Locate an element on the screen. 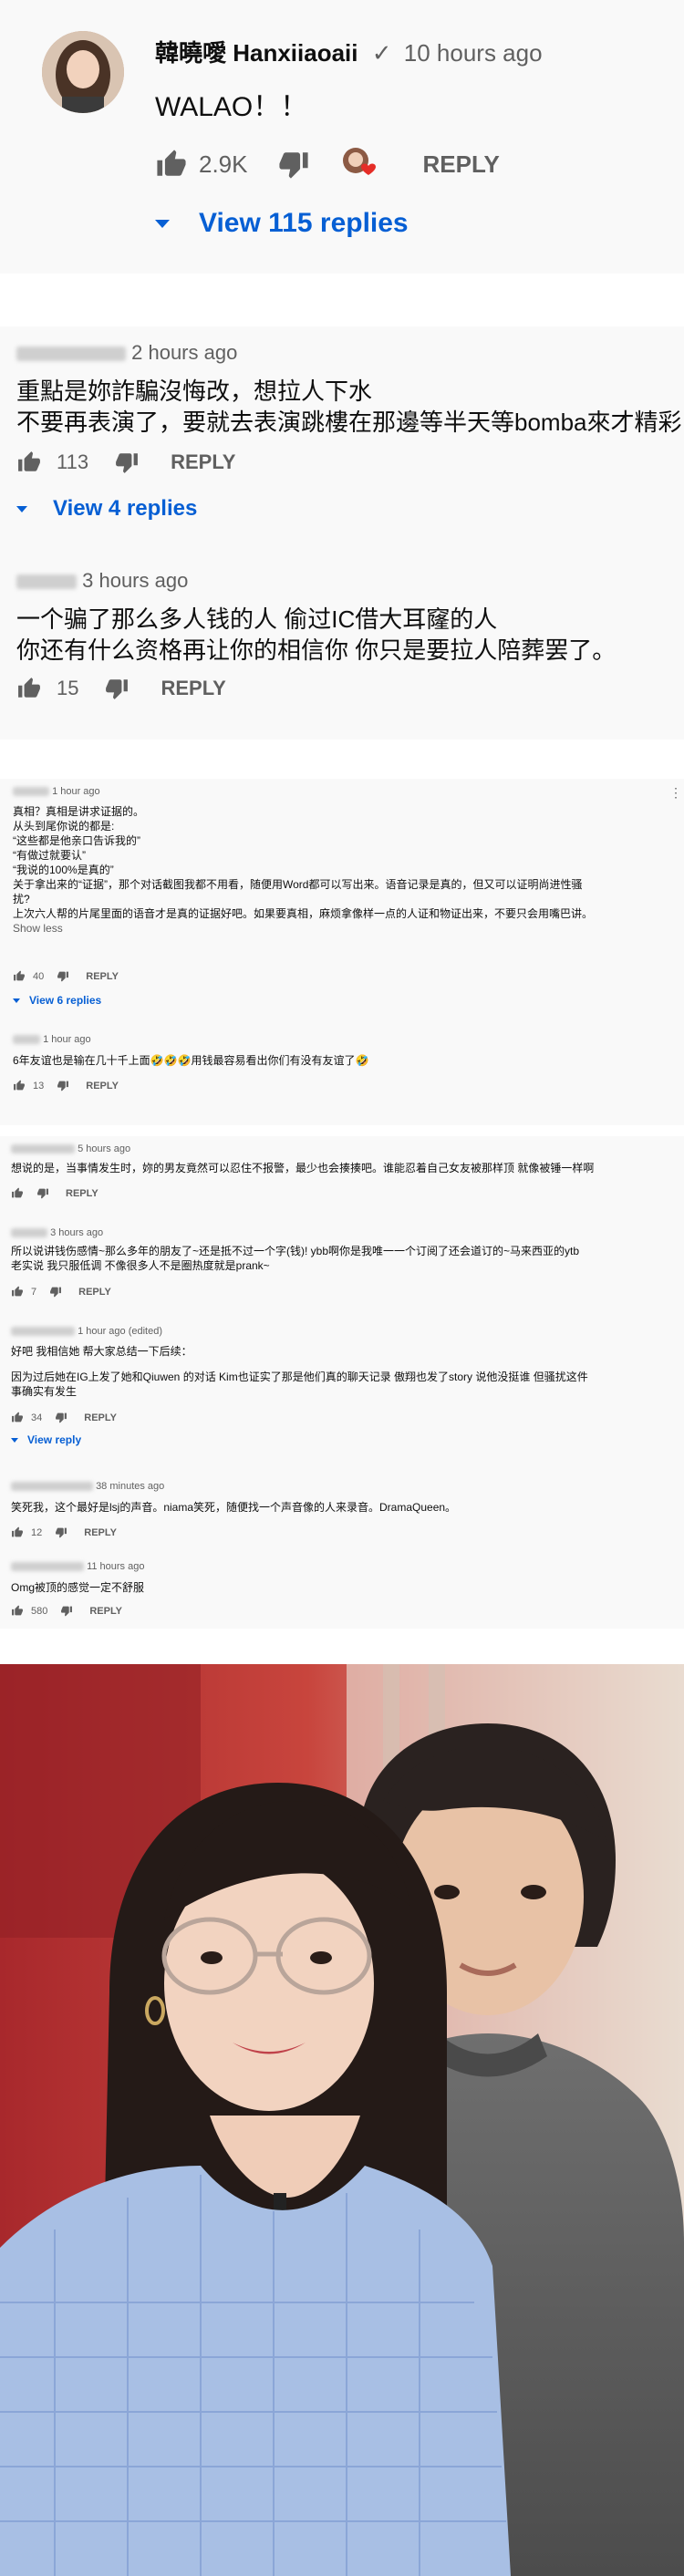 This screenshot has height=2576, width=684. comment-time: 5 hours ago is located at coordinates (104, 1148).